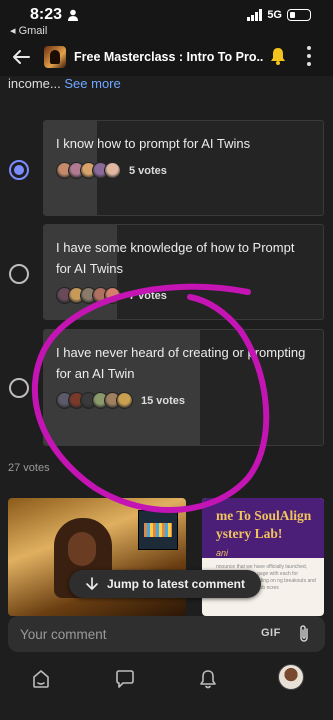  I want to click on flyer-name: ani, so click(222, 553).